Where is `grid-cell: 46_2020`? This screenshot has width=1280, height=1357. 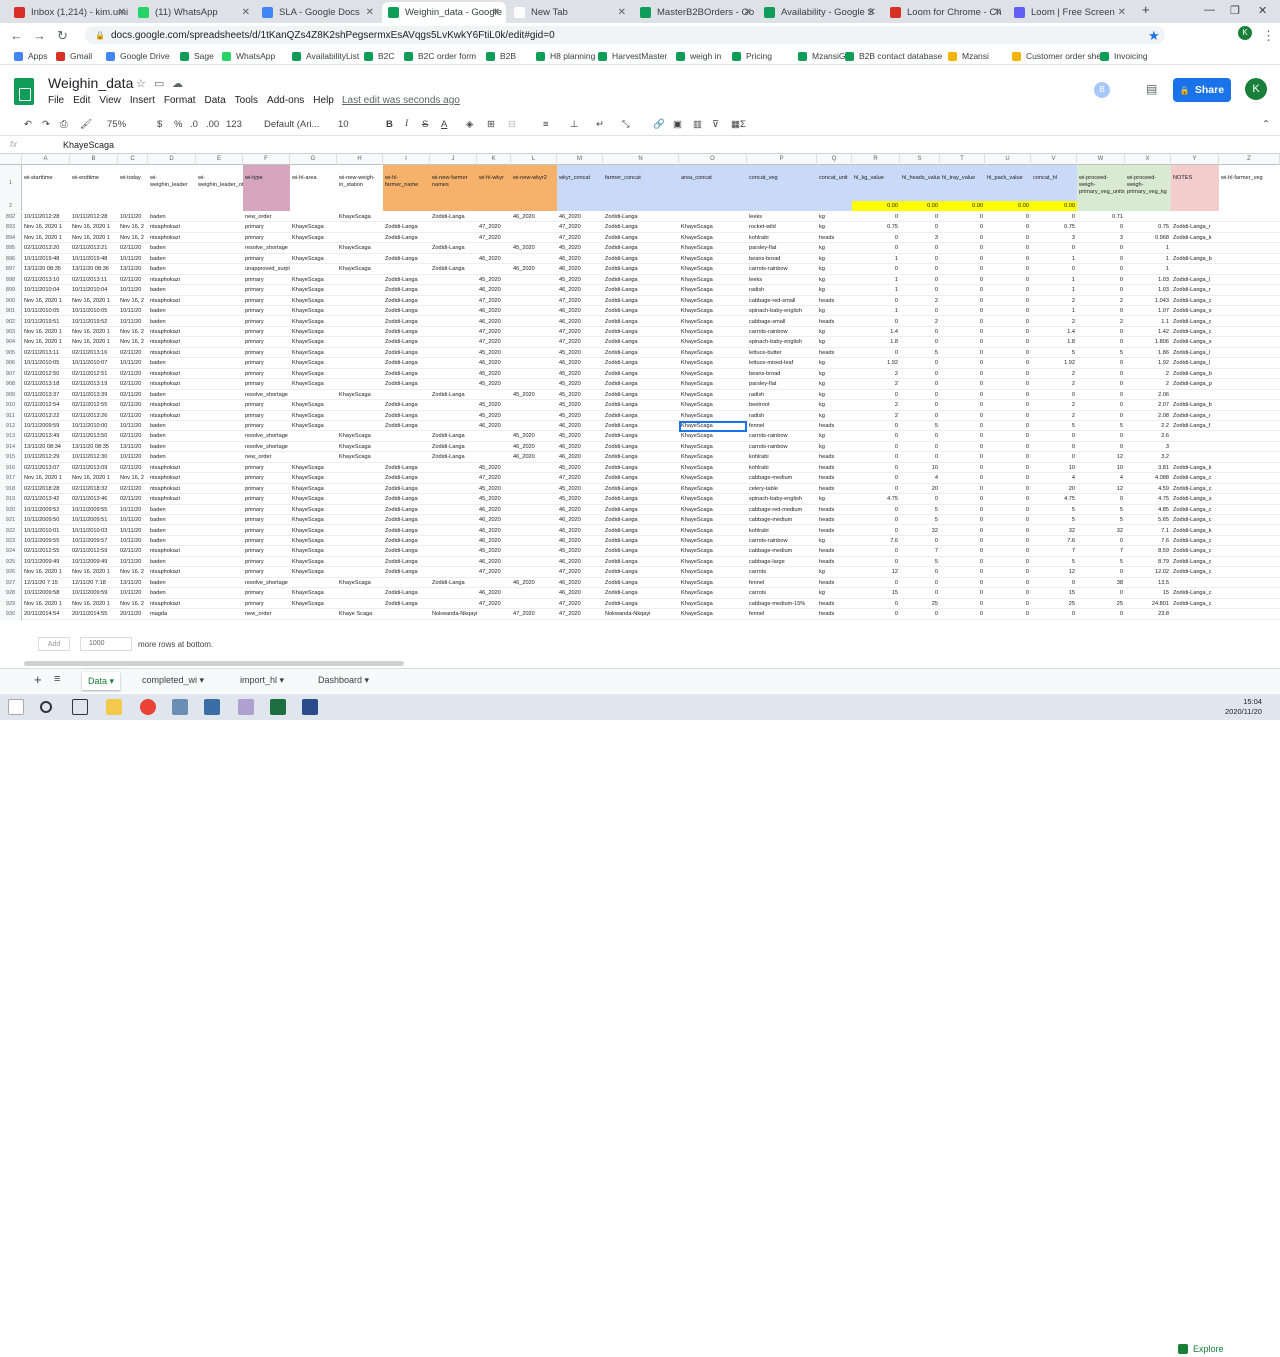
grid-cell: 46_2020 is located at coordinates (580, 583).